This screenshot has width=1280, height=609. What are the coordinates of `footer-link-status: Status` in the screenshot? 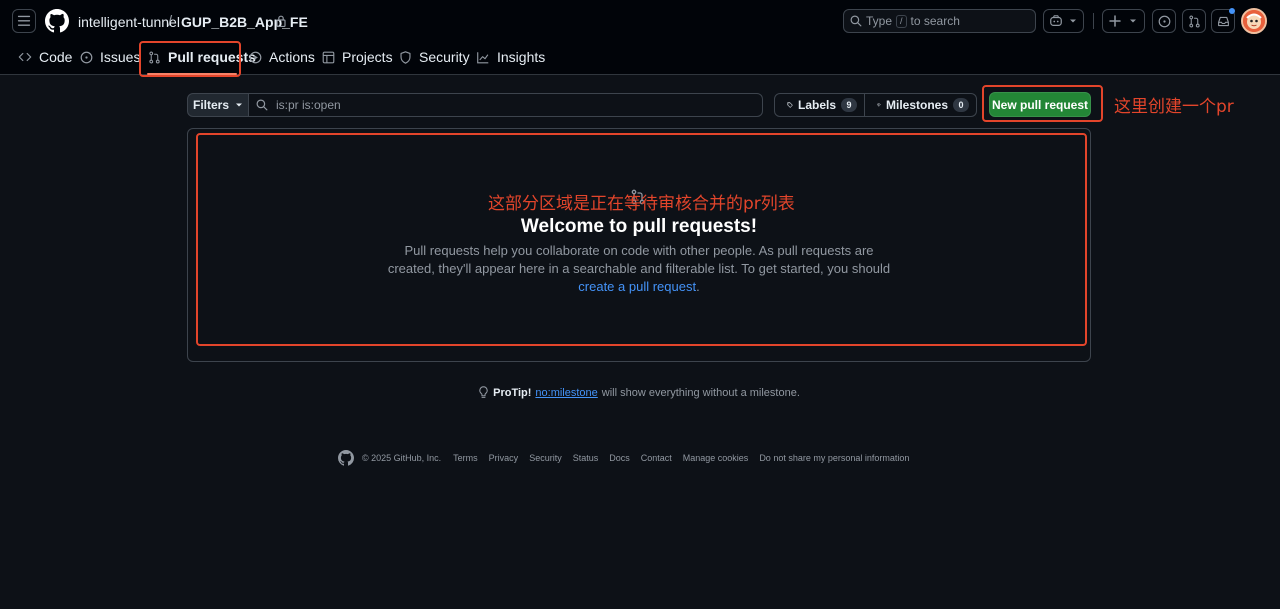 It's located at (586, 458).